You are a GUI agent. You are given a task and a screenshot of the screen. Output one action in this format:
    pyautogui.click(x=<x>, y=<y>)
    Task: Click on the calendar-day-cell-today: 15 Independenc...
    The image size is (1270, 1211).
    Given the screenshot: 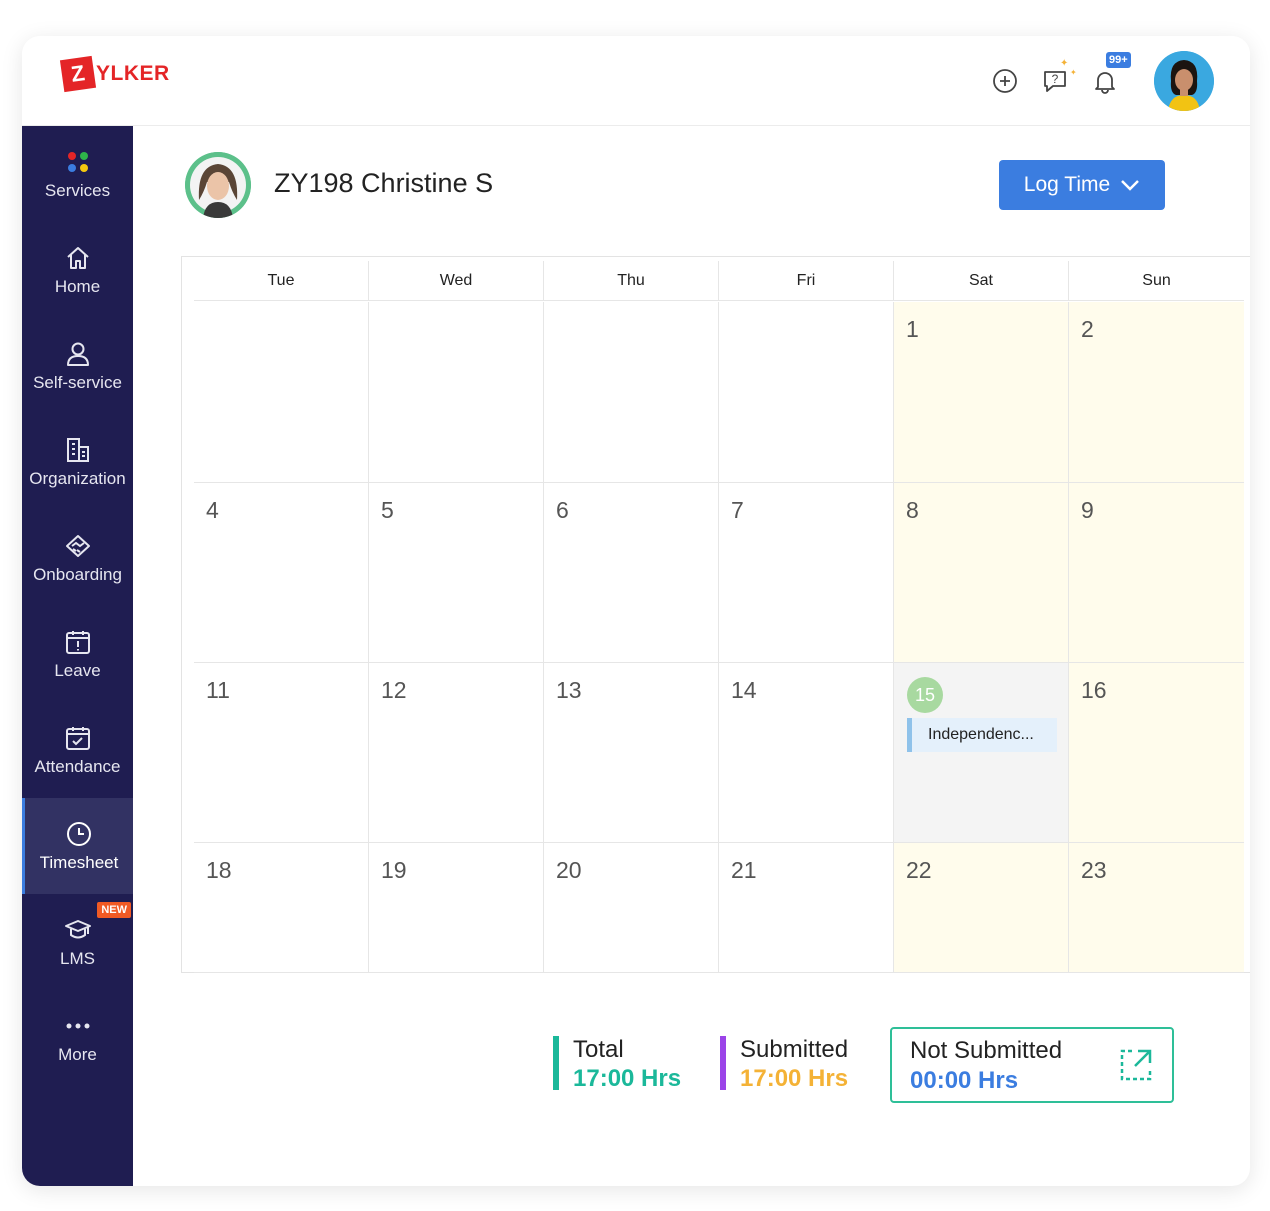 What is the action you would take?
    pyautogui.click(x=981, y=753)
    